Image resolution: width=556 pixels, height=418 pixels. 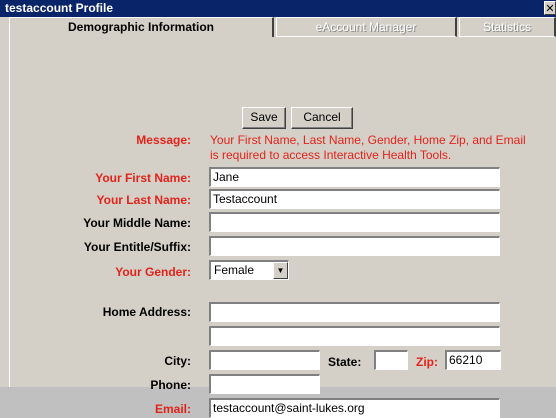 What do you see at coordinates (280, 270) in the screenshot?
I see `dropdown-arrow-icon: ▼` at bounding box center [280, 270].